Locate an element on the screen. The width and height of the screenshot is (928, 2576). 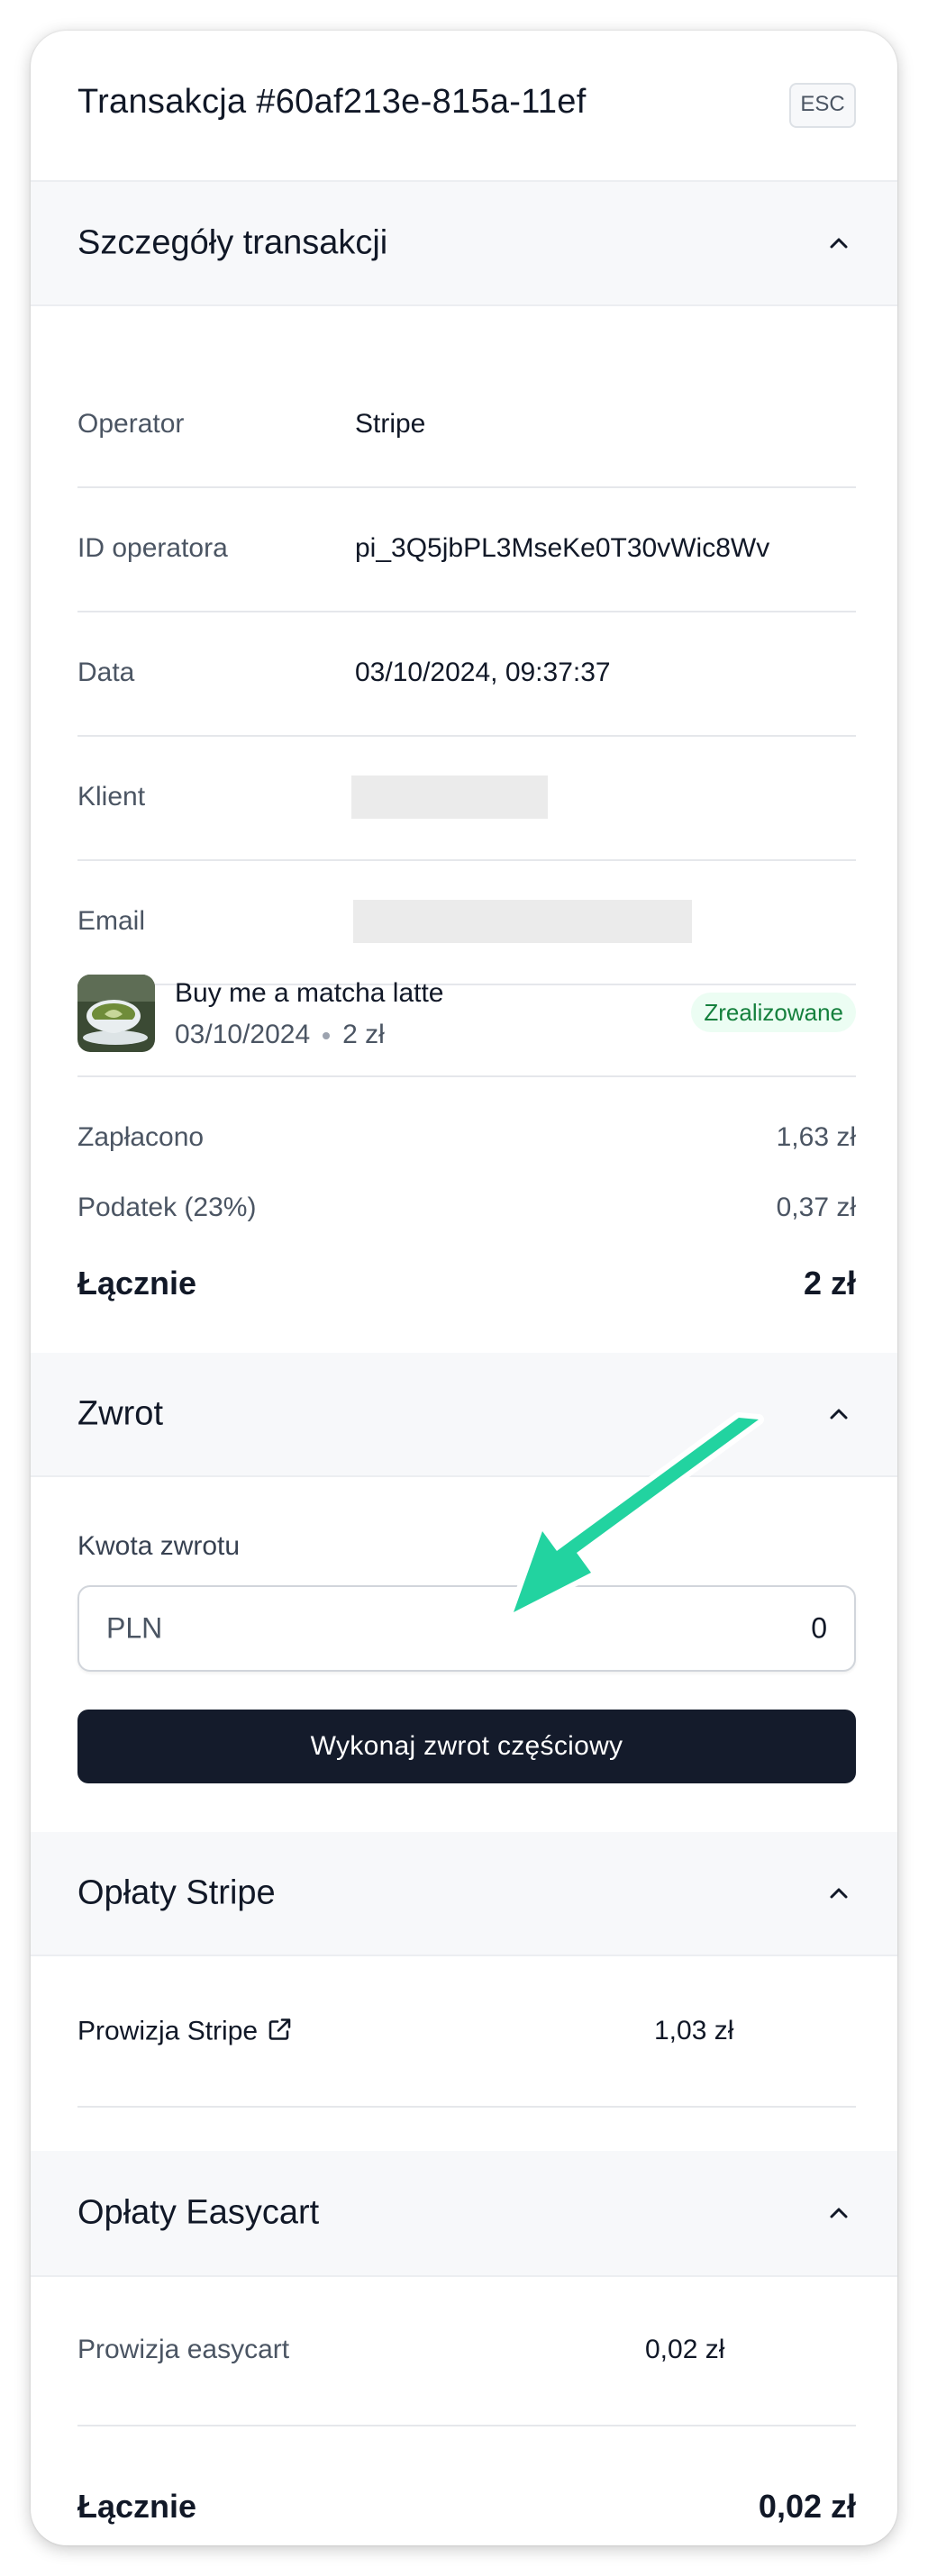
detail-row-client: Klient is located at coordinates (466, 798).